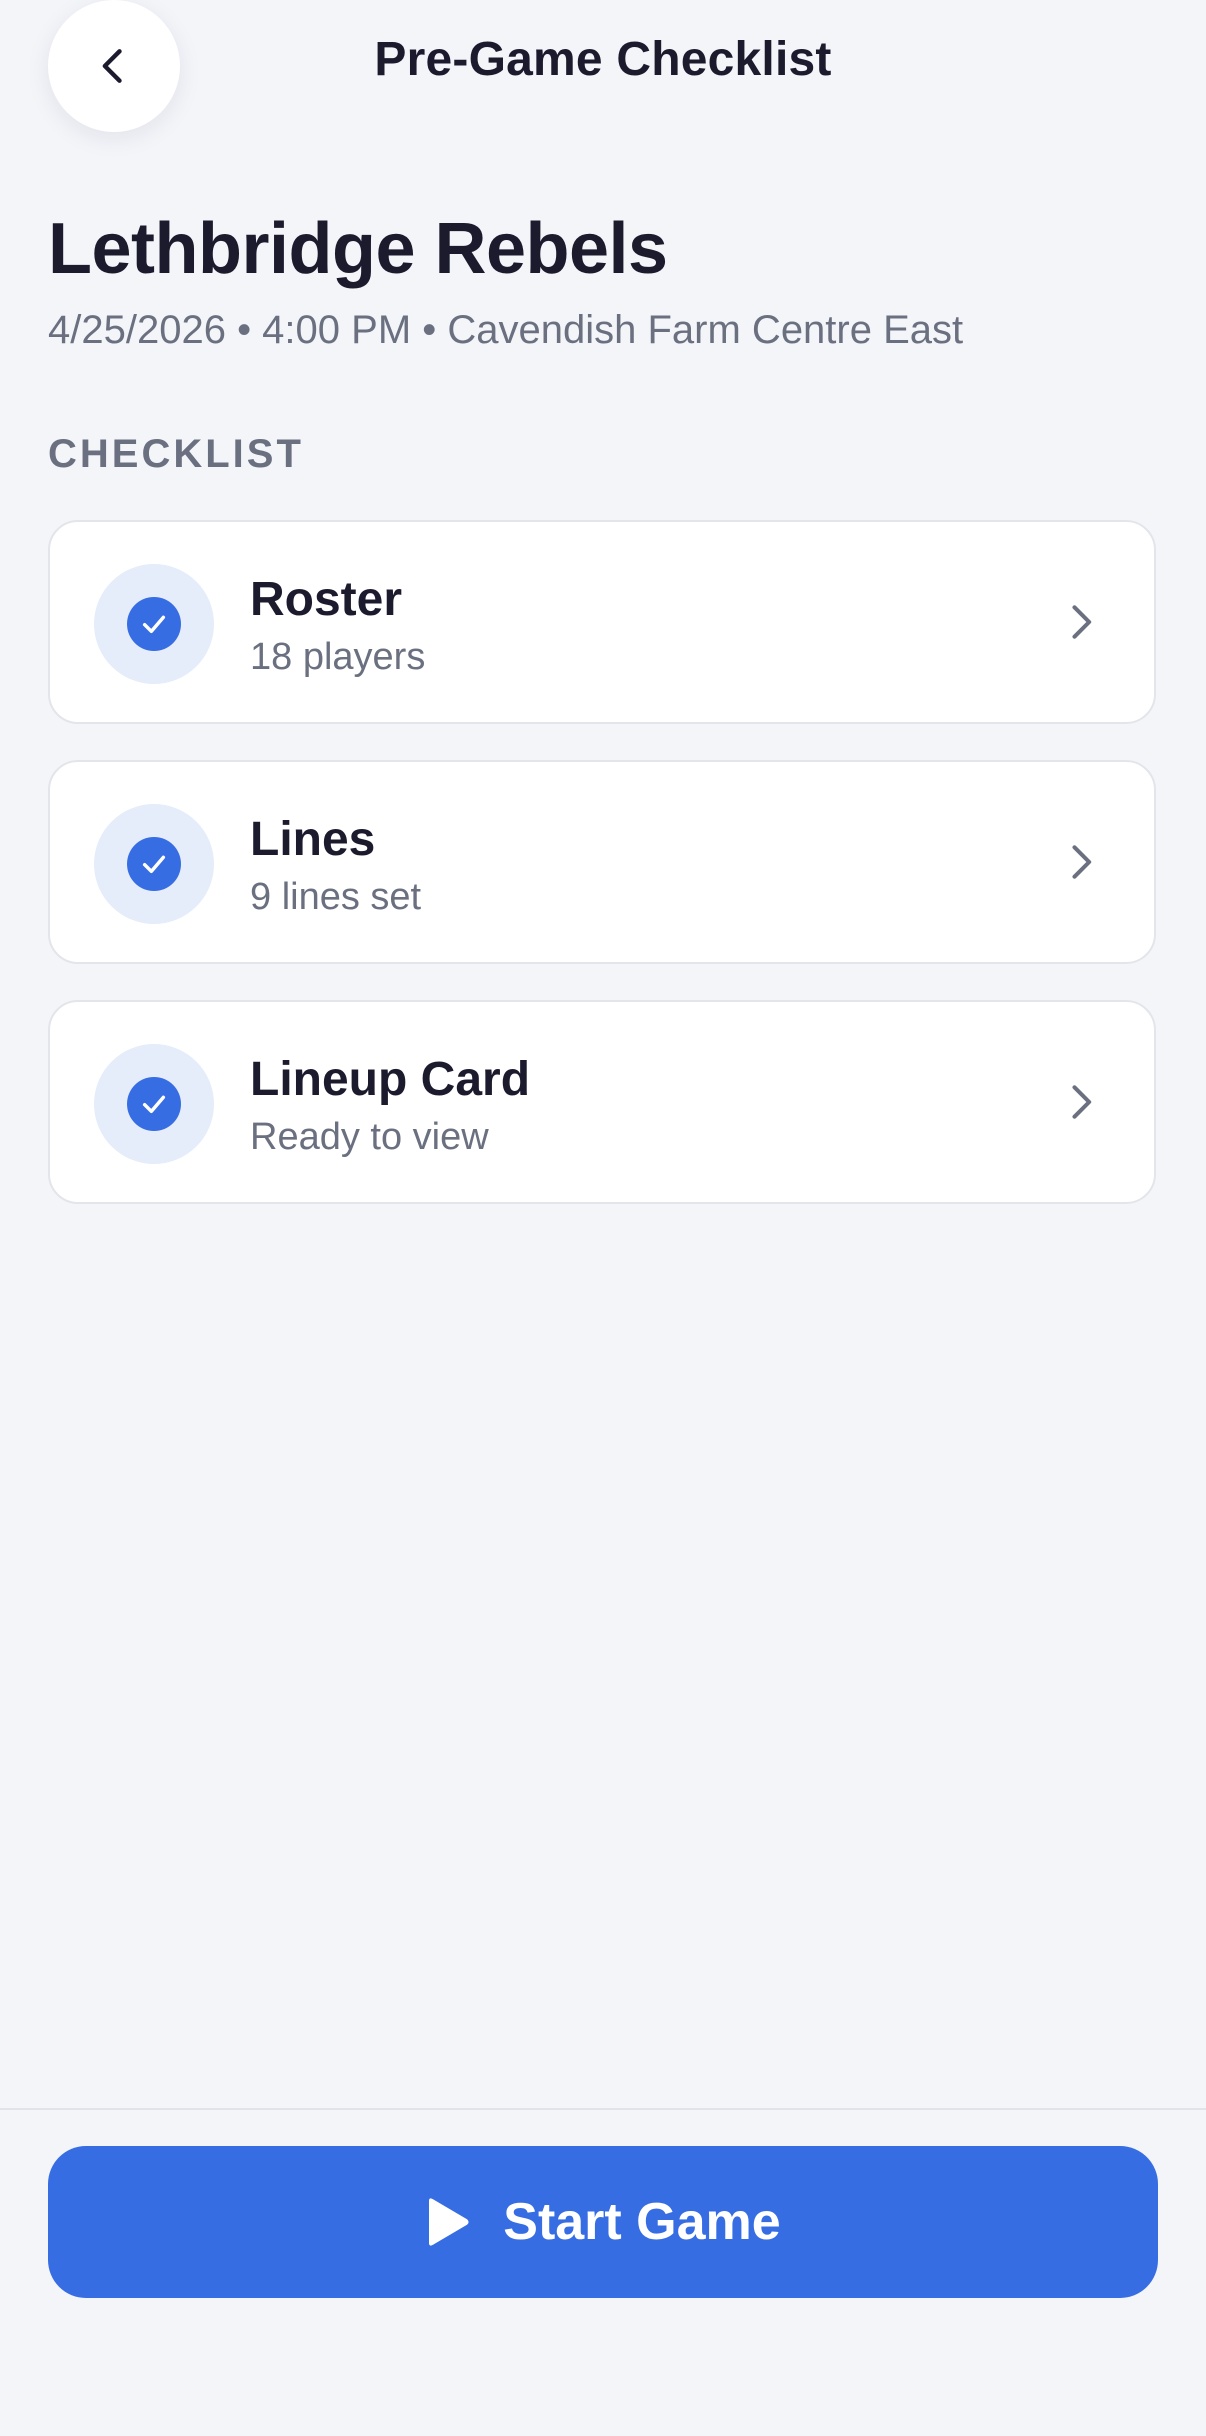 This screenshot has height=2436, width=1206. Describe the element at coordinates (602, 1102) in the screenshot. I see `checklist-item-lineup-card: Lineup Card Ready to view` at that location.